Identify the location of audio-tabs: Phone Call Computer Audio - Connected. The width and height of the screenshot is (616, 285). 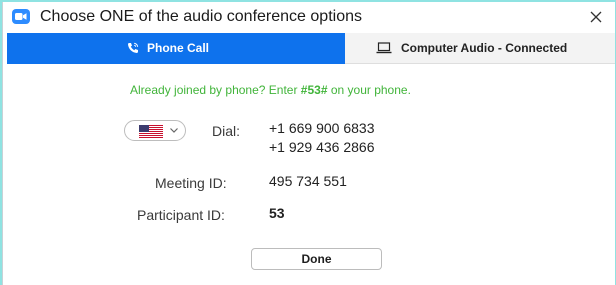
(311, 48).